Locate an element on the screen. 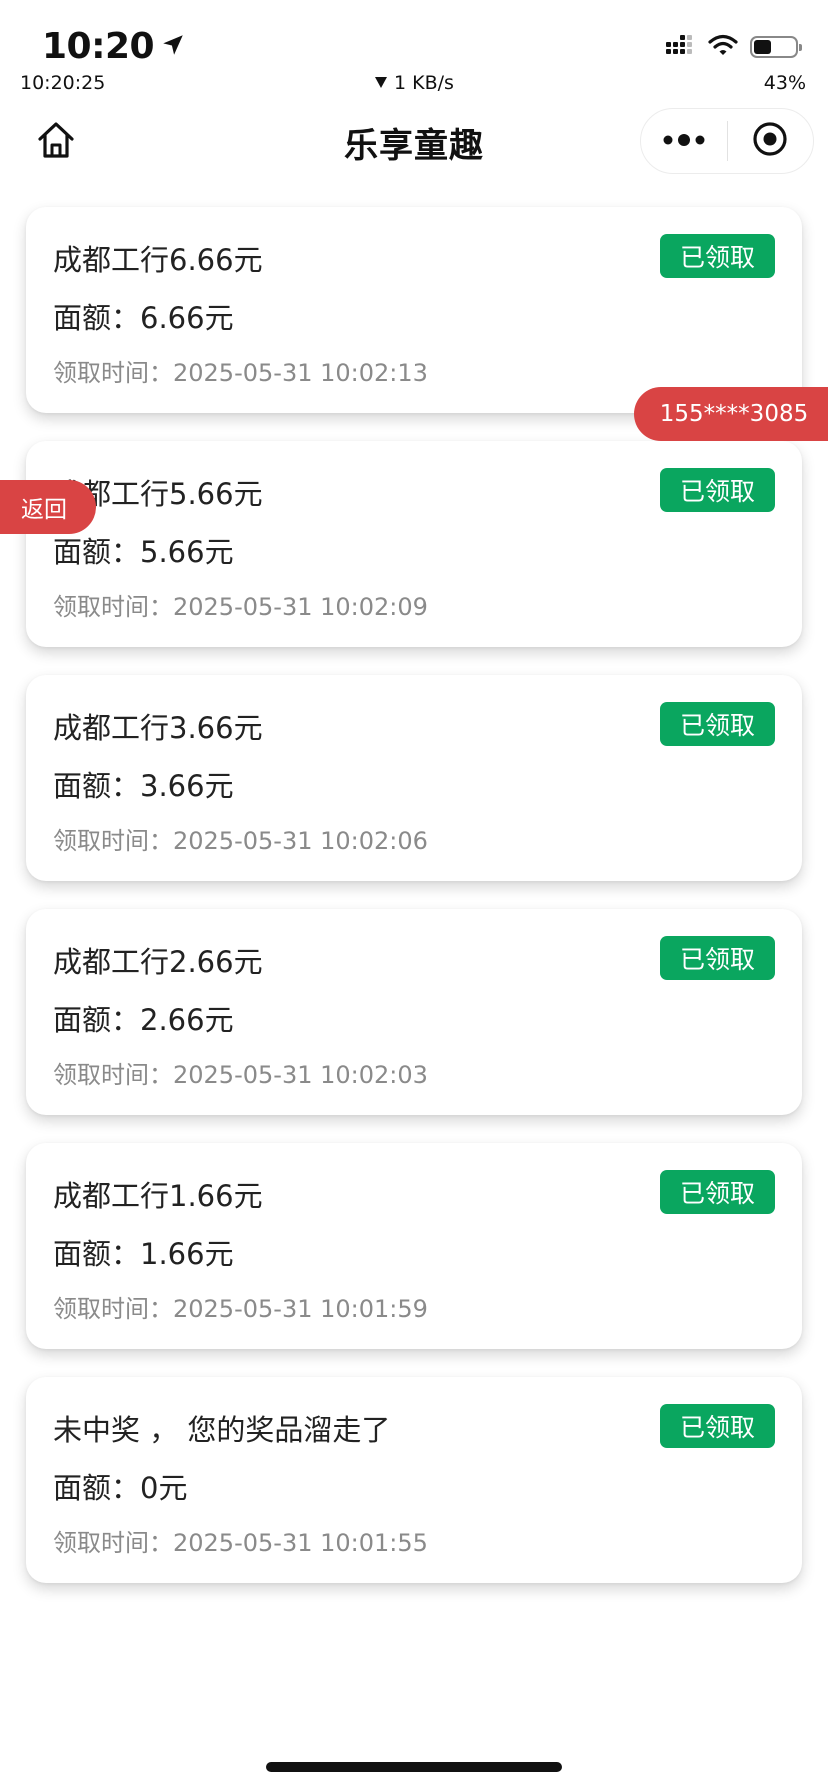  record-amount: 面额：2.66元 is located at coordinates (143, 1018).